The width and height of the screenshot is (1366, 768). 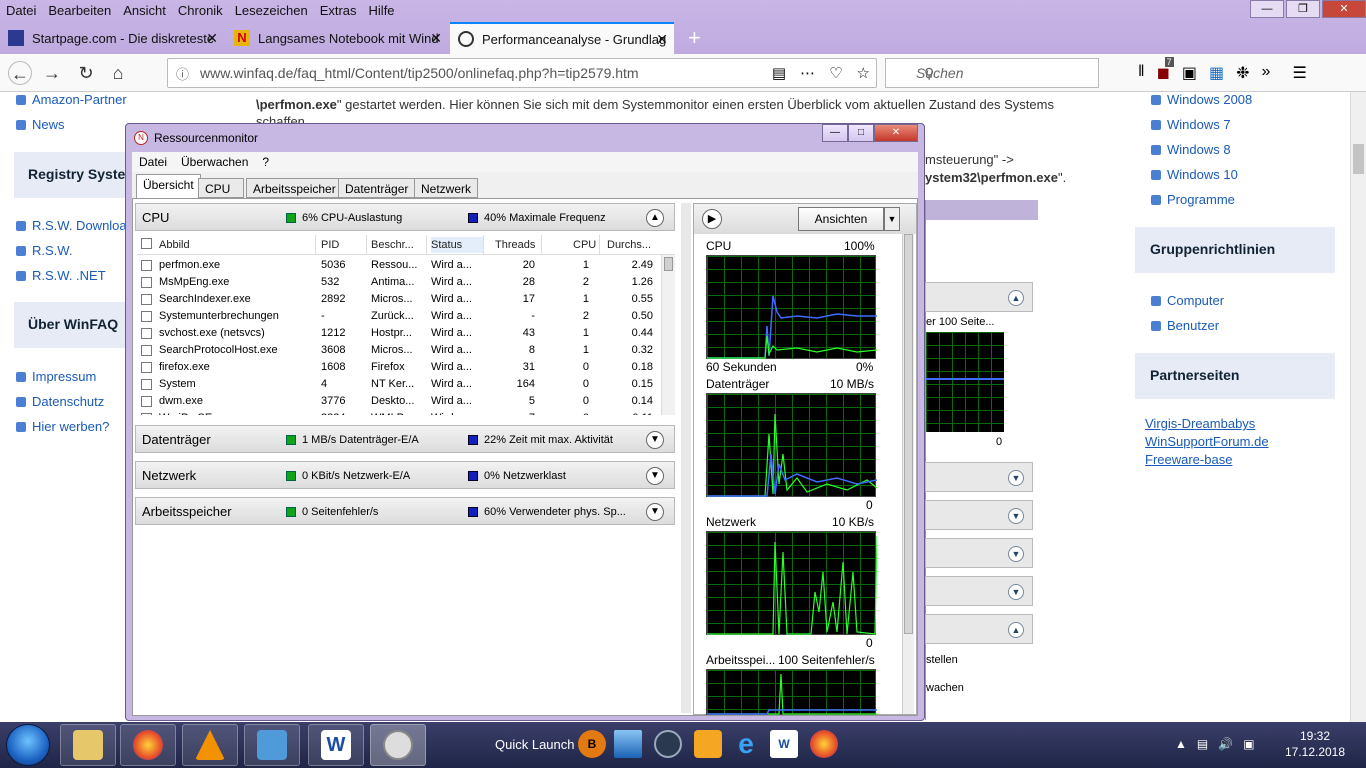 What do you see at coordinates (68, 401) in the screenshot?
I see `link-datenschutz: Datenschutz` at bounding box center [68, 401].